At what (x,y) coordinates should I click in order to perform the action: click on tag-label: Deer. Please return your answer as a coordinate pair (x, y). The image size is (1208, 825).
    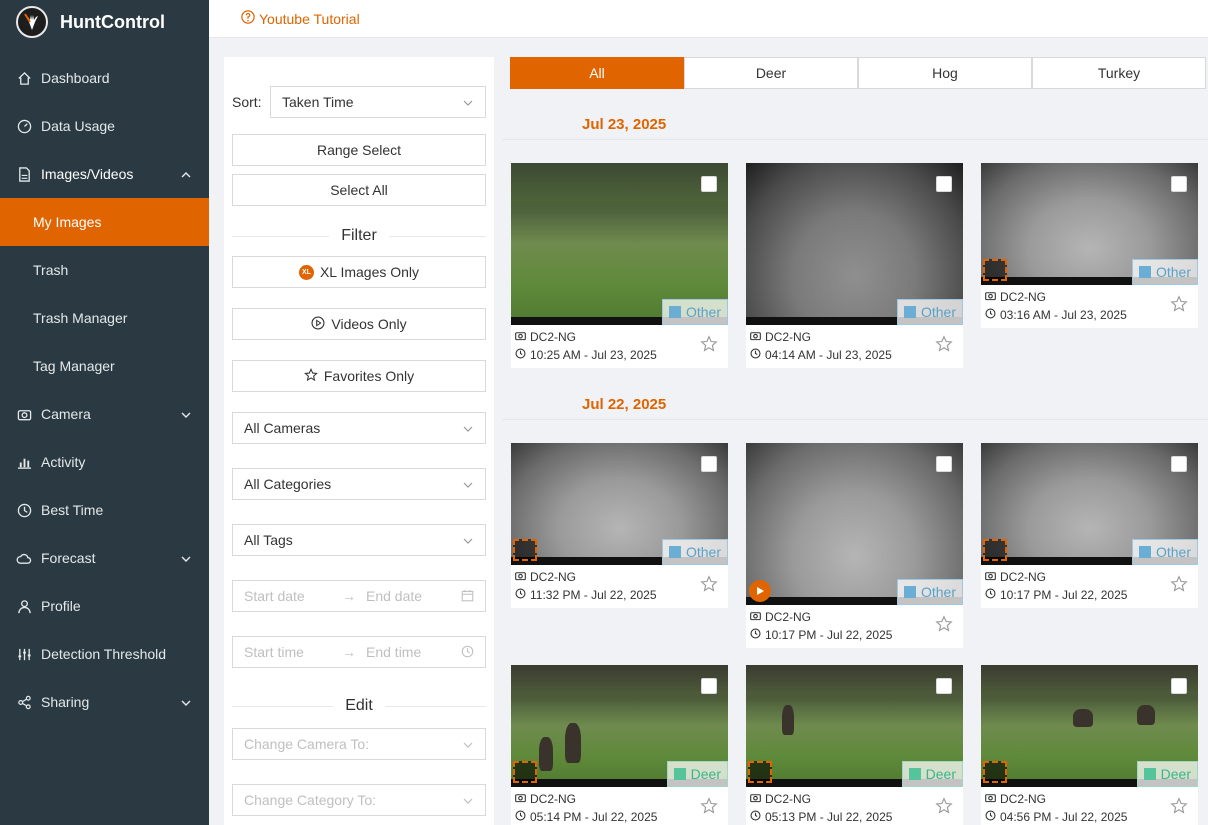
    Looking at the image, I should click on (1175, 774).